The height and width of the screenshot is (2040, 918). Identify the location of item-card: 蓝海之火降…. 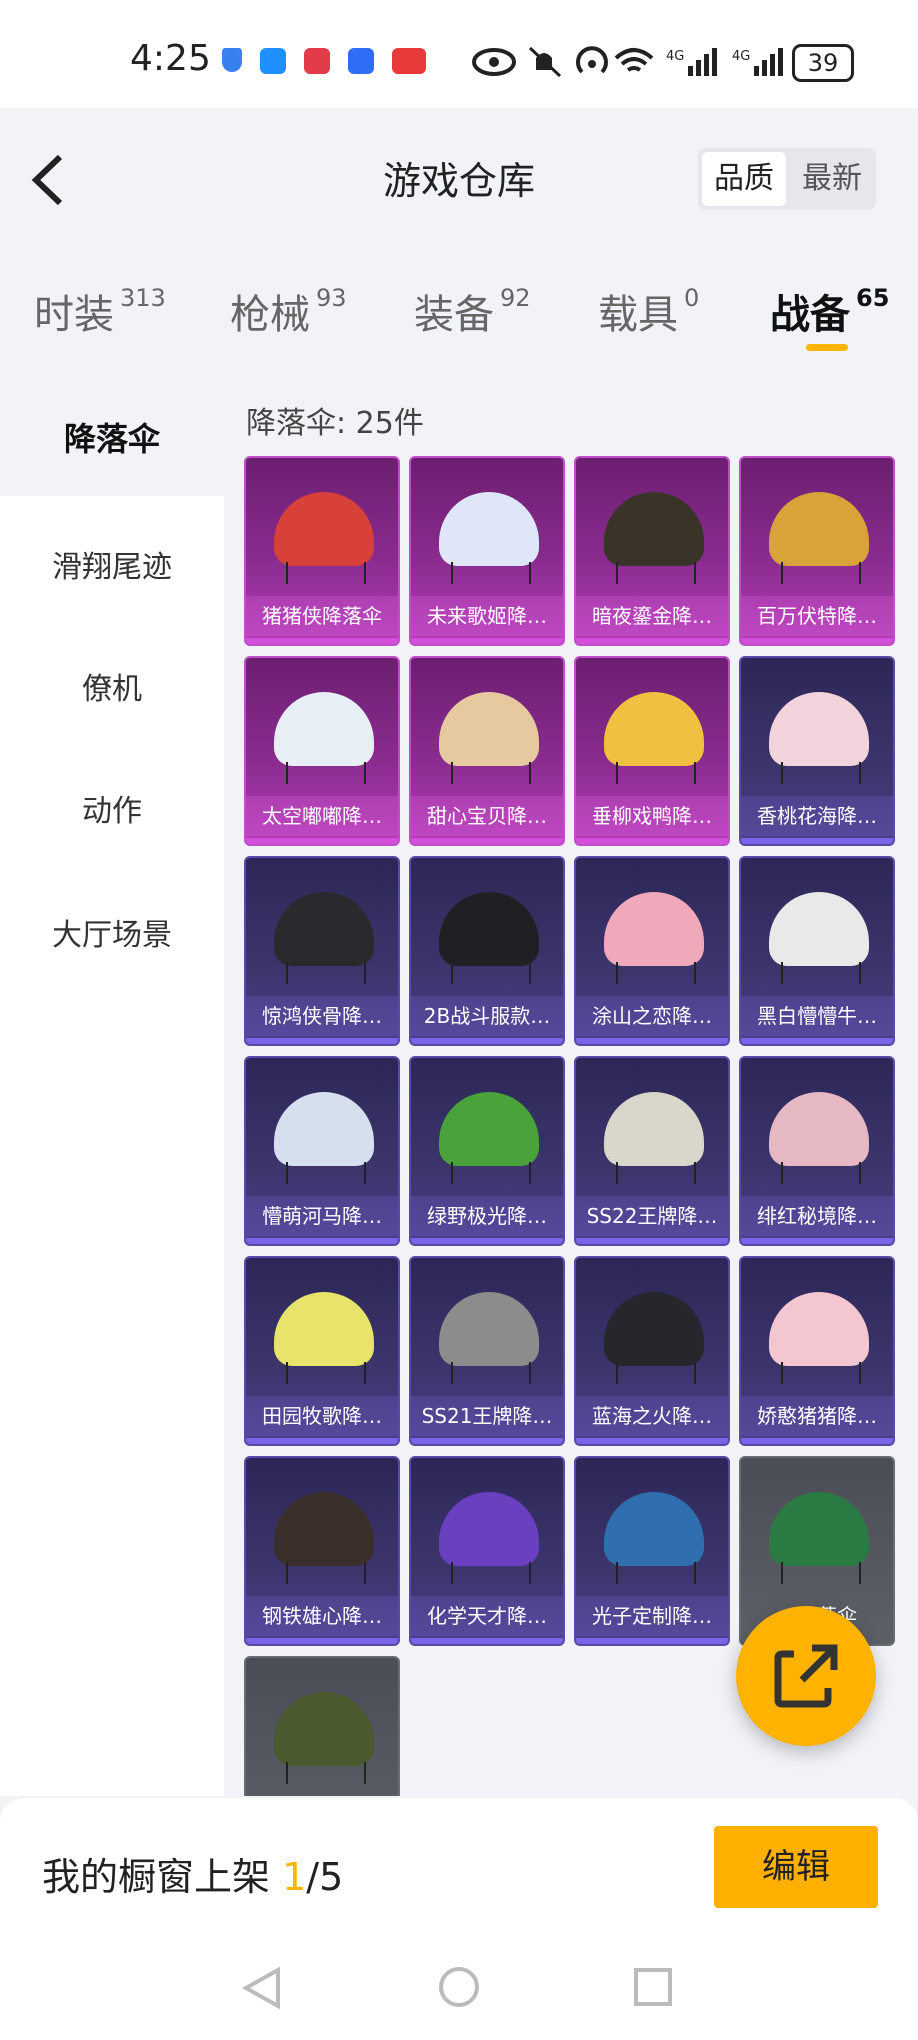
(652, 1351).